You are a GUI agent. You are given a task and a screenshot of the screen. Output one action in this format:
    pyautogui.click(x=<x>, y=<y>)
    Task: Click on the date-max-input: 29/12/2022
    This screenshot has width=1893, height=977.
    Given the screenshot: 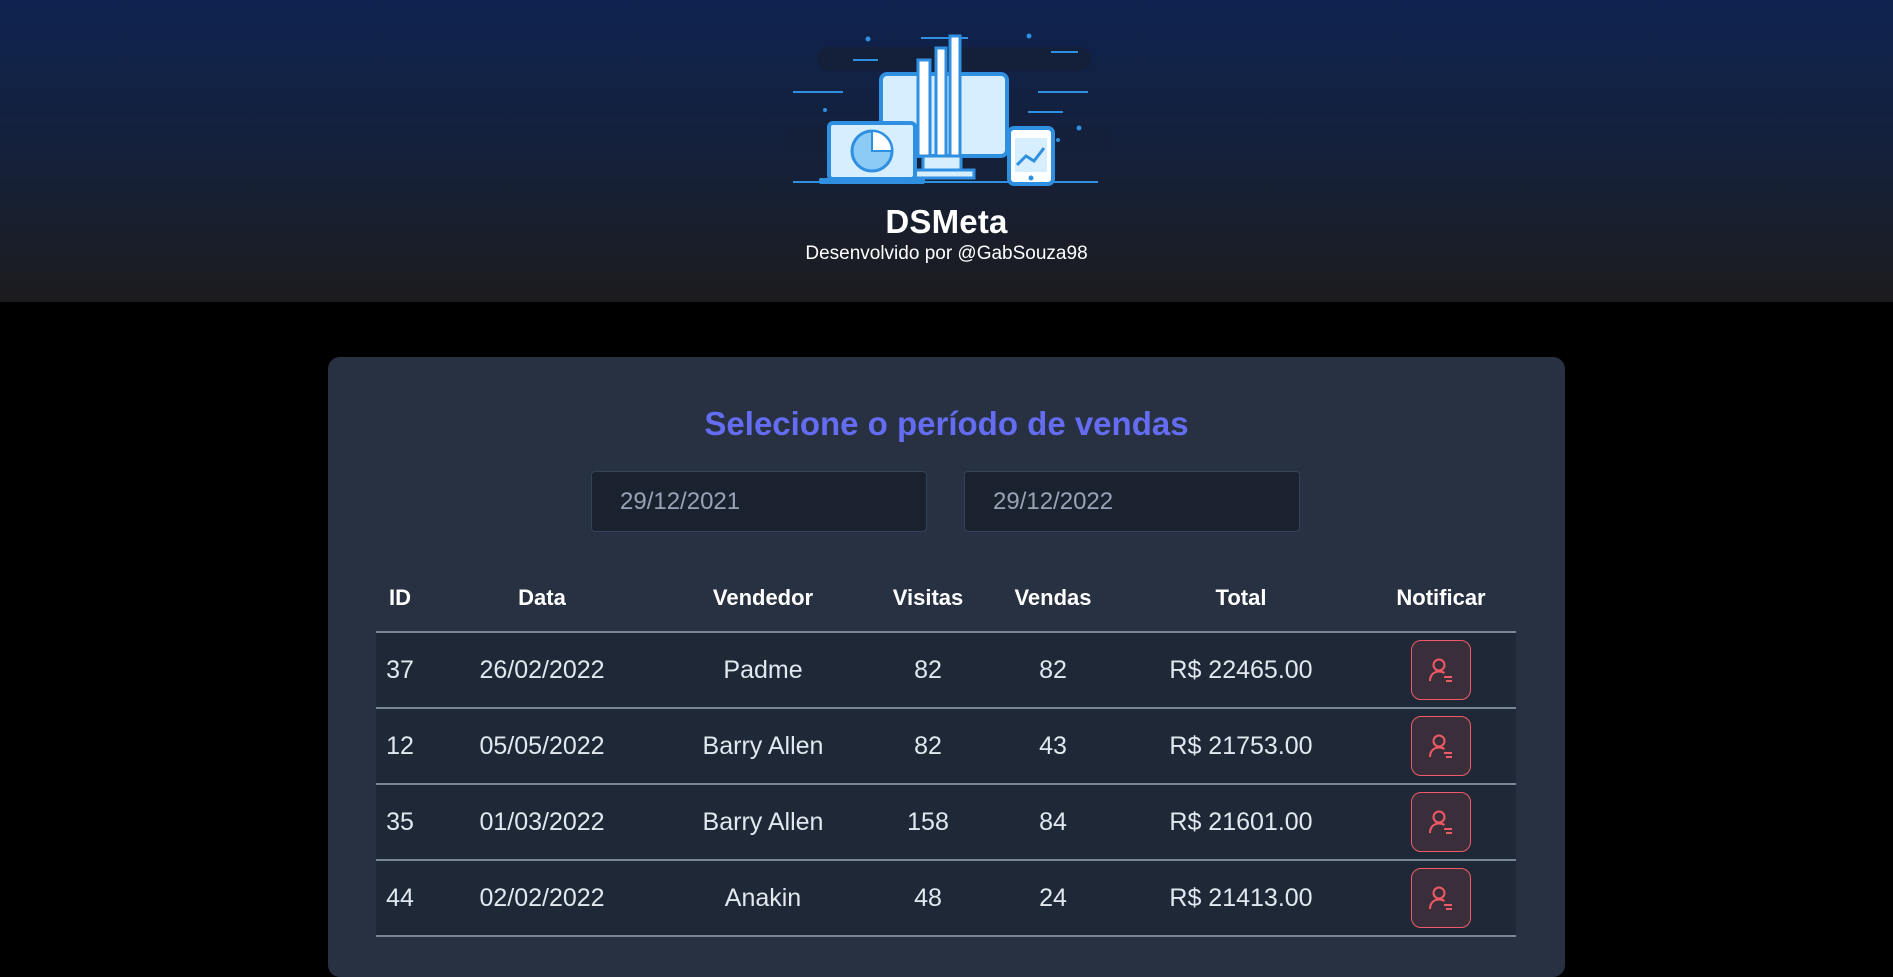 What is the action you would take?
    pyautogui.click(x=1132, y=501)
    